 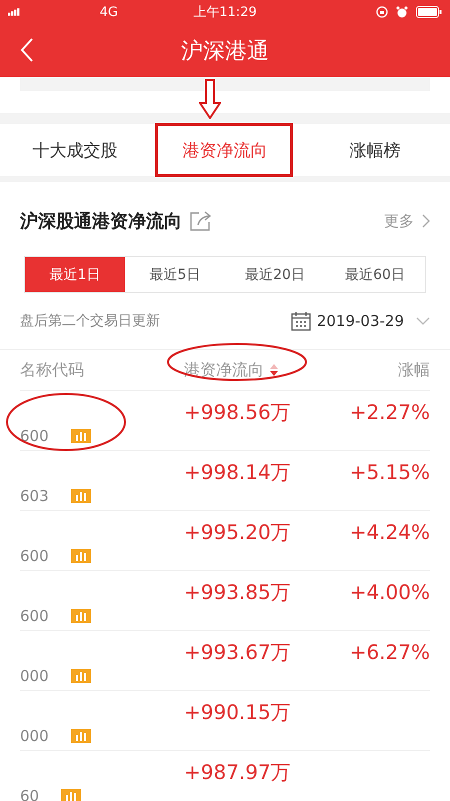 I want to click on signal-icon, so click(x=15, y=12).